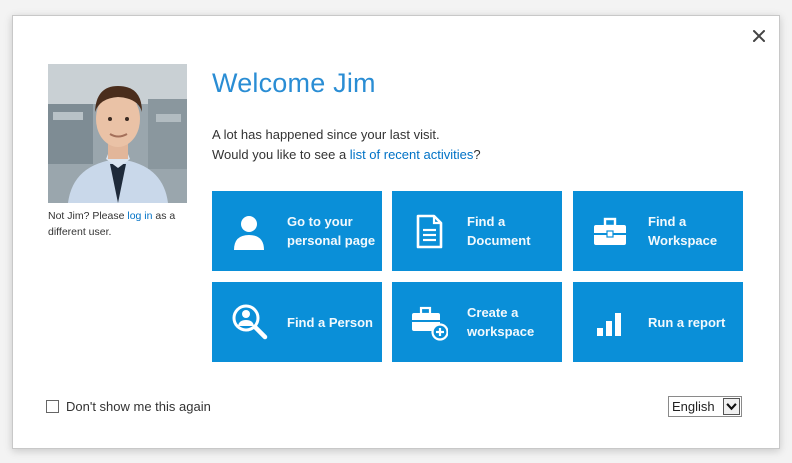 Image resolution: width=792 pixels, height=463 pixels. Describe the element at coordinates (138, 406) in the screenshot. I see `dont-show-label: Don't show me this again` at that location.